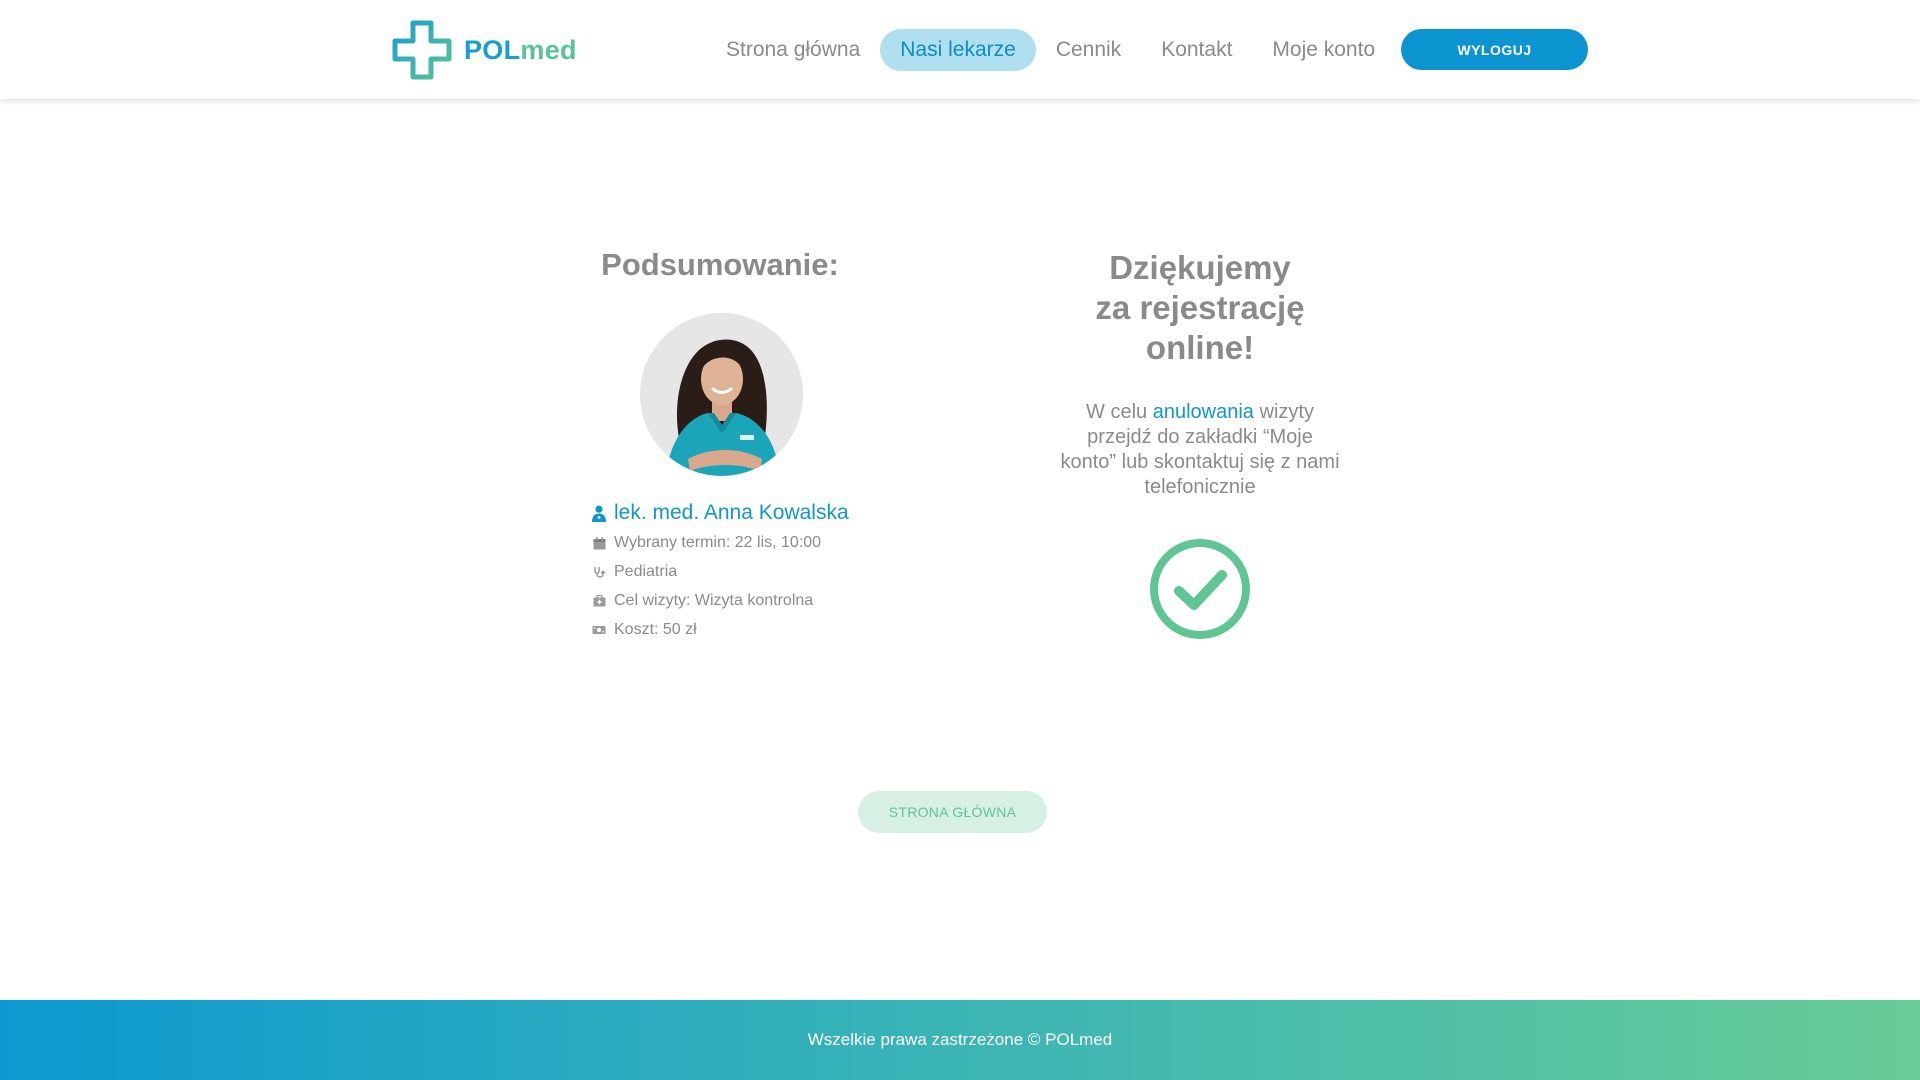 The height and width of the screenshot is (1080, 1920). Describe the element at coordinates (1200, 267) in the screenshot. I see `thanks-title-line: Dziękujemy` at that location.